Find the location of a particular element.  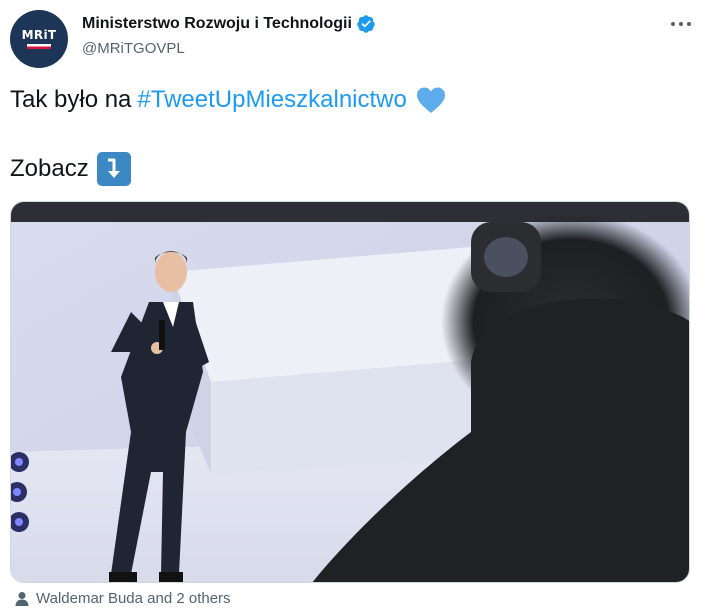

tweet-text-see: Zobacz is located at coordinates (49, 168).